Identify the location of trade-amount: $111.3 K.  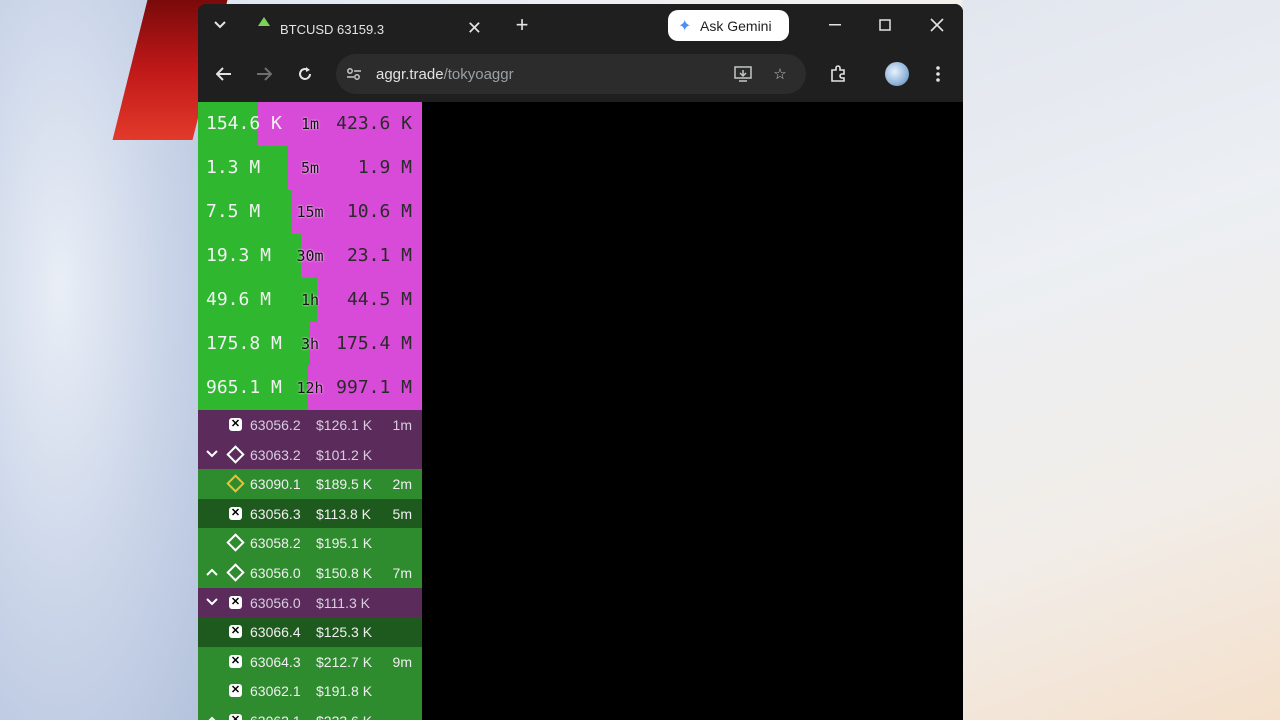
(343, 602).